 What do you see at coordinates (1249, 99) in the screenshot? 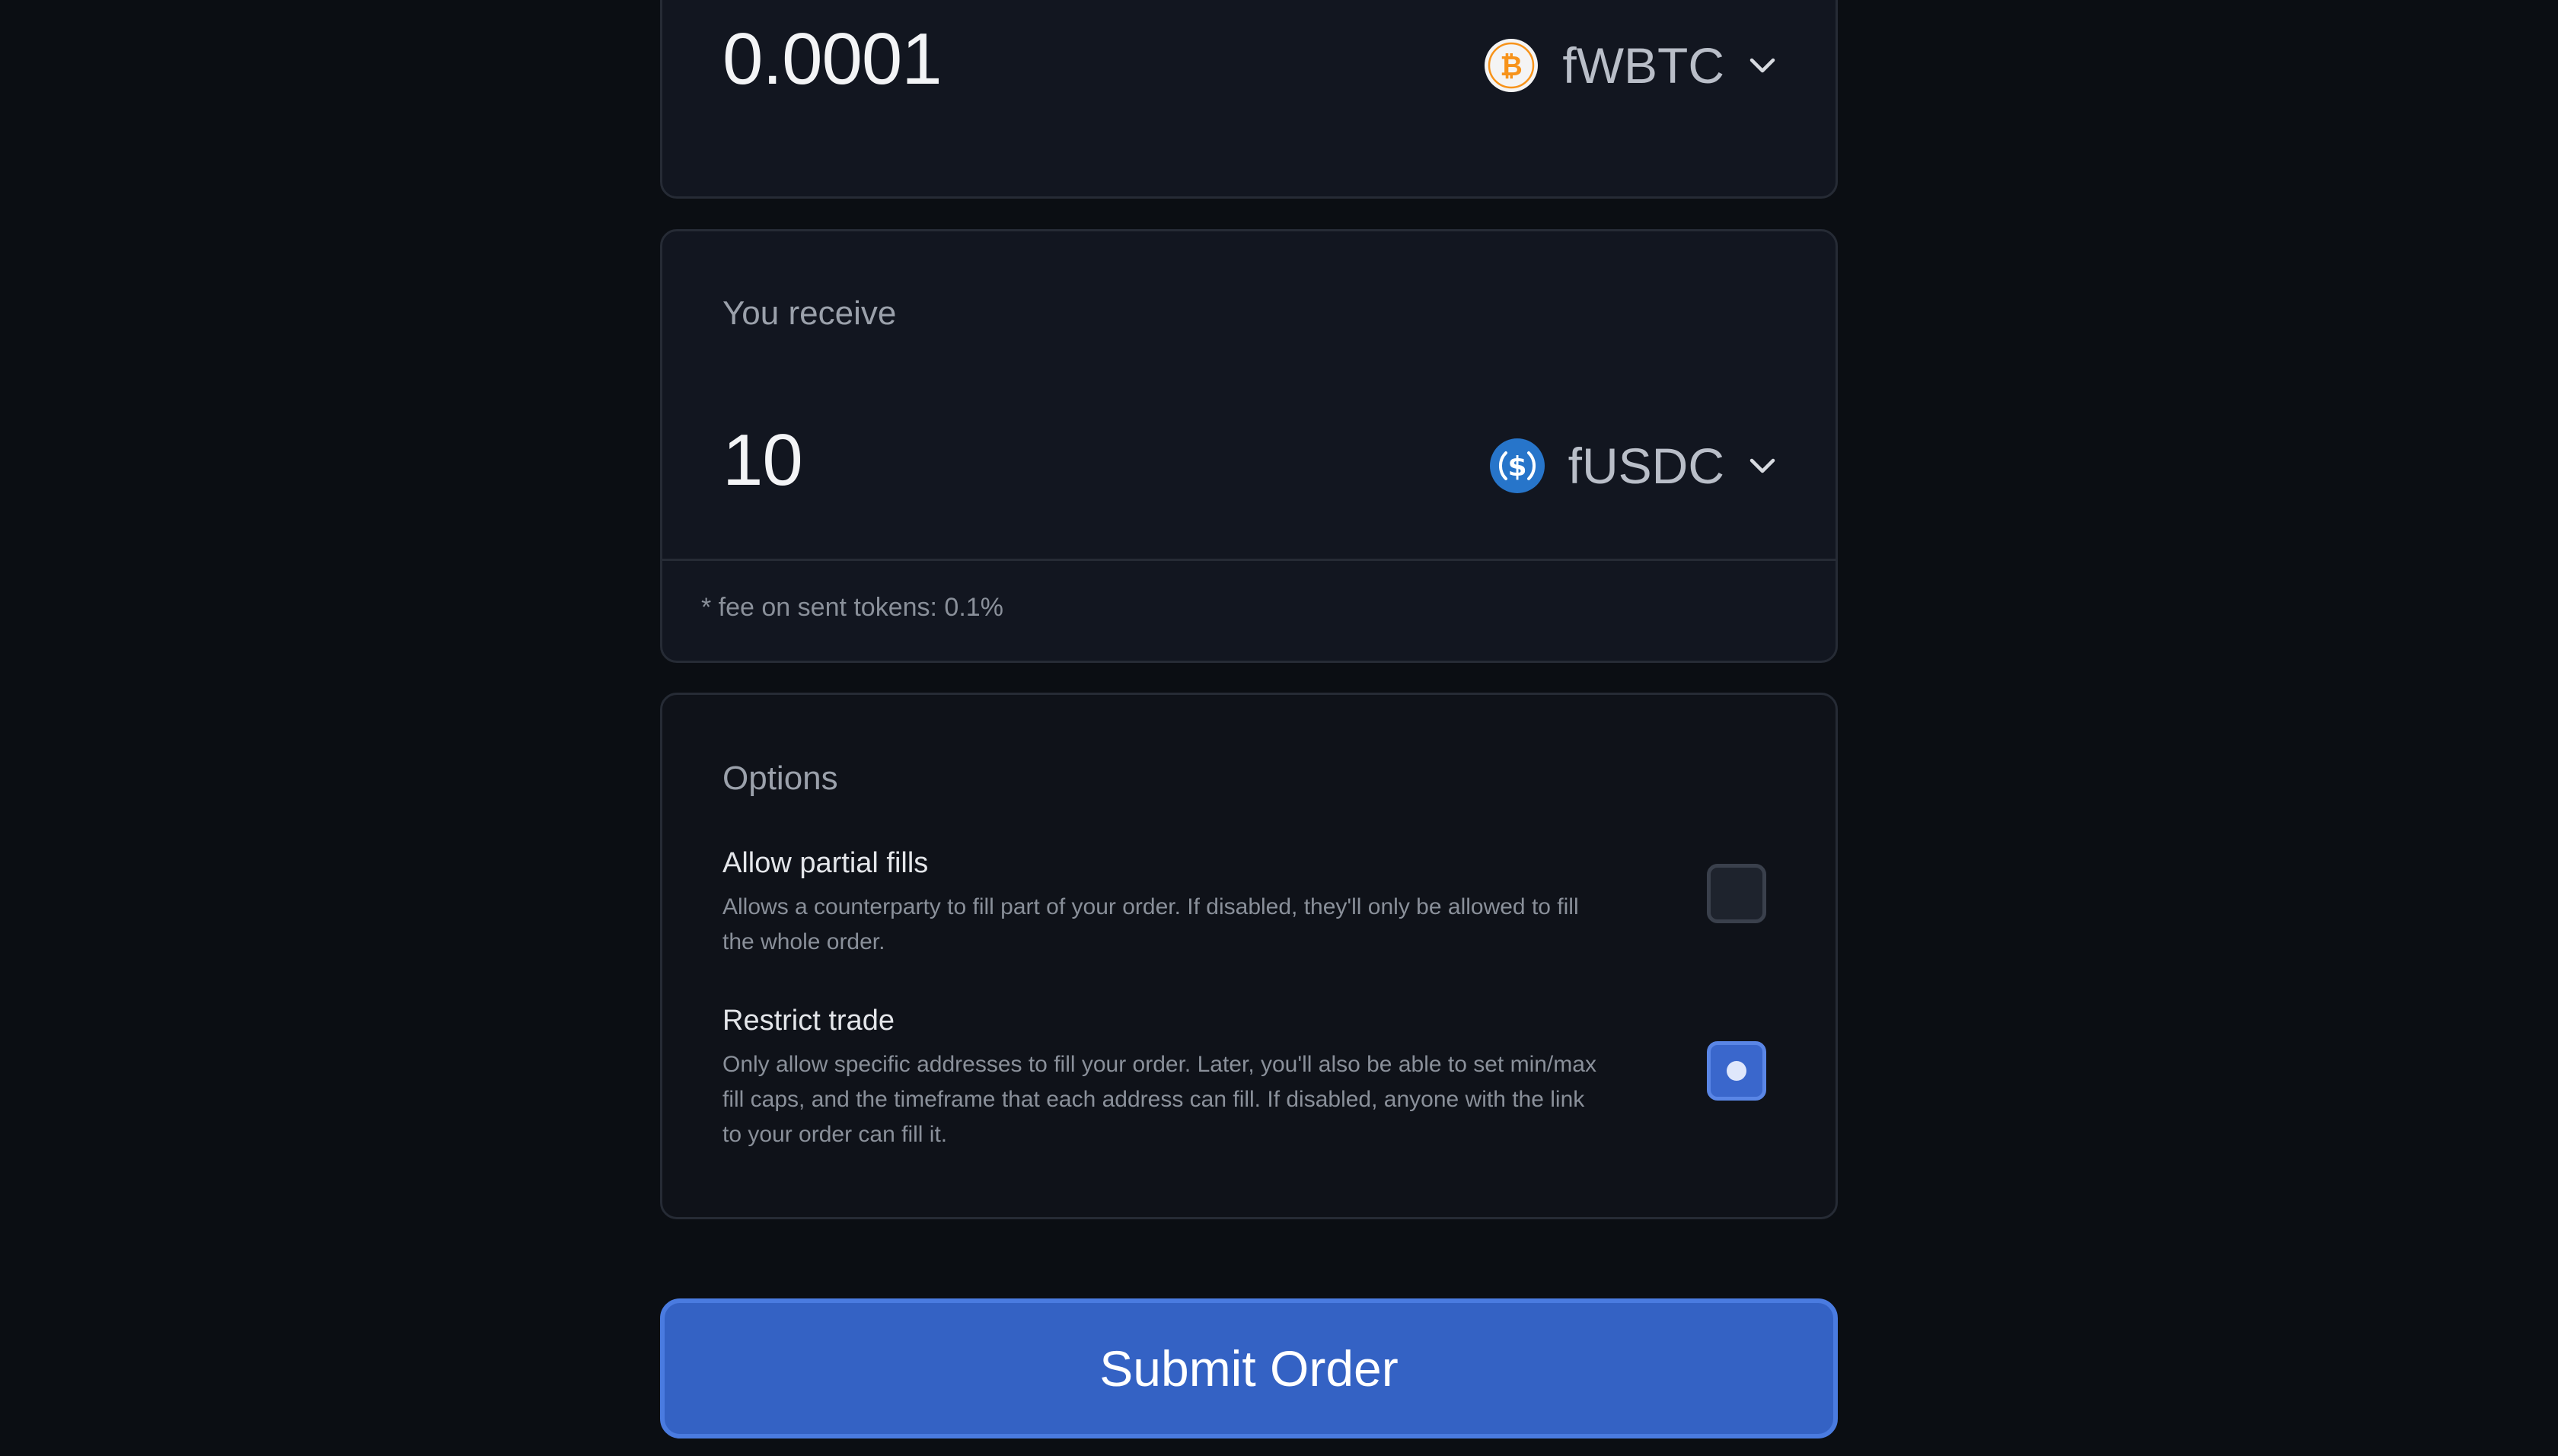
I see `send-card: 0.0001 ₿ fWBTC` at bounding box center [1249, 99].